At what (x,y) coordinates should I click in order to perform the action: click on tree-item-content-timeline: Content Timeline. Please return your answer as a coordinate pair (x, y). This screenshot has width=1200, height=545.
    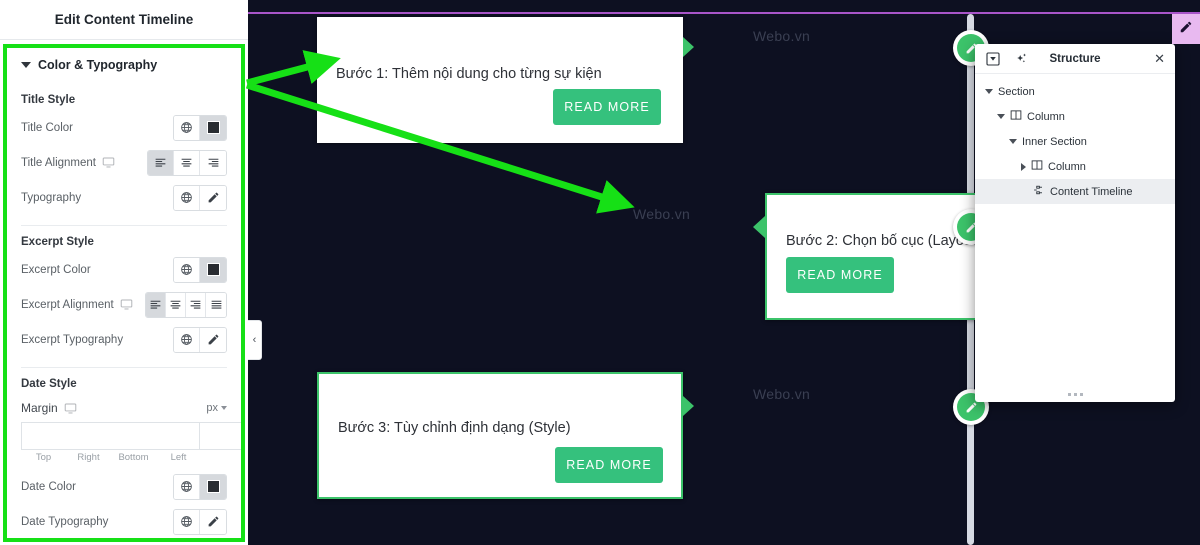
    Looking at the image, I should click on (1075, 191).